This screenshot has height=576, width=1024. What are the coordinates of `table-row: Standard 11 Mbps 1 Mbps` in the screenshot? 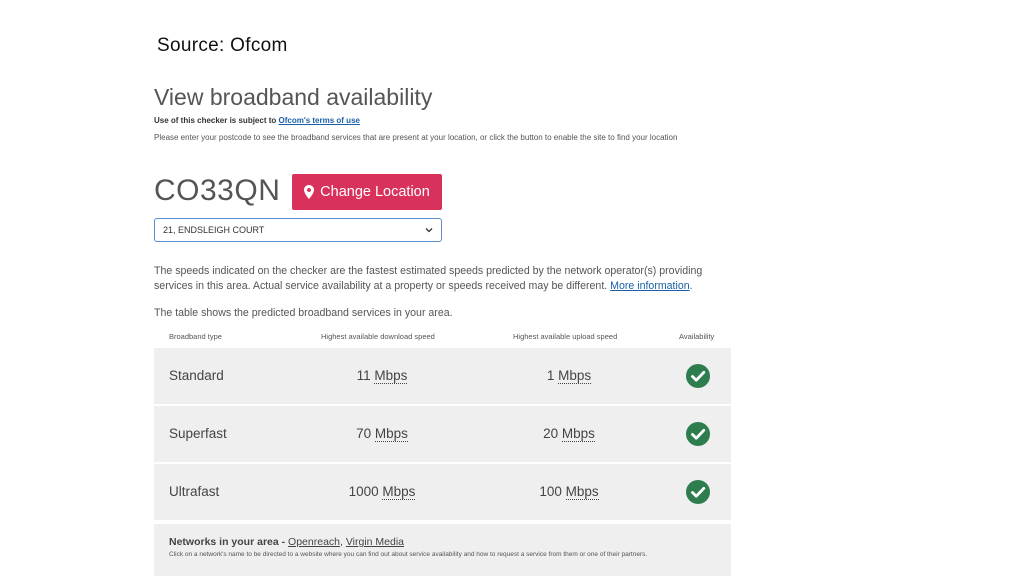 It's located at (442, 376).